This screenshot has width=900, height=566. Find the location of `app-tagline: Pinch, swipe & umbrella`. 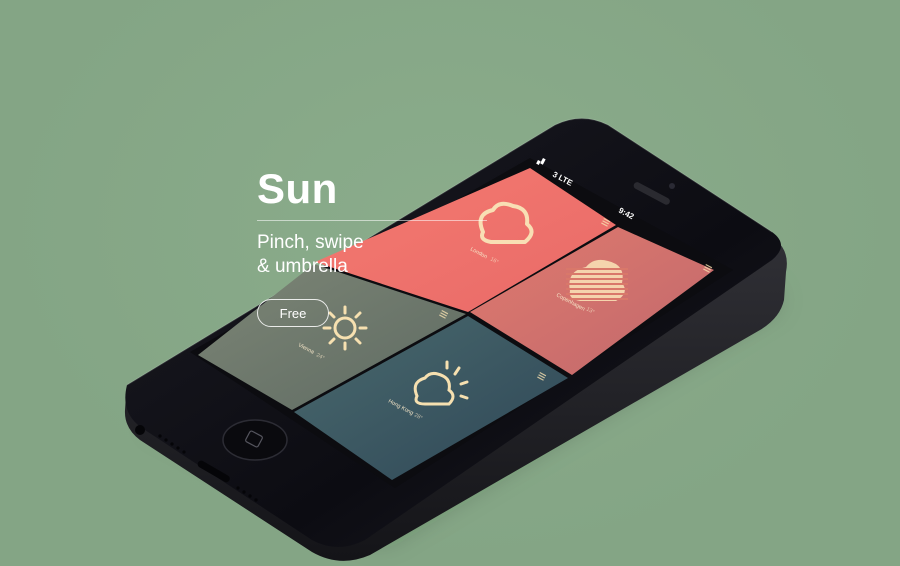

app-tagline: Pinch, swipe & umbrella is located at coordinates (382, 255).